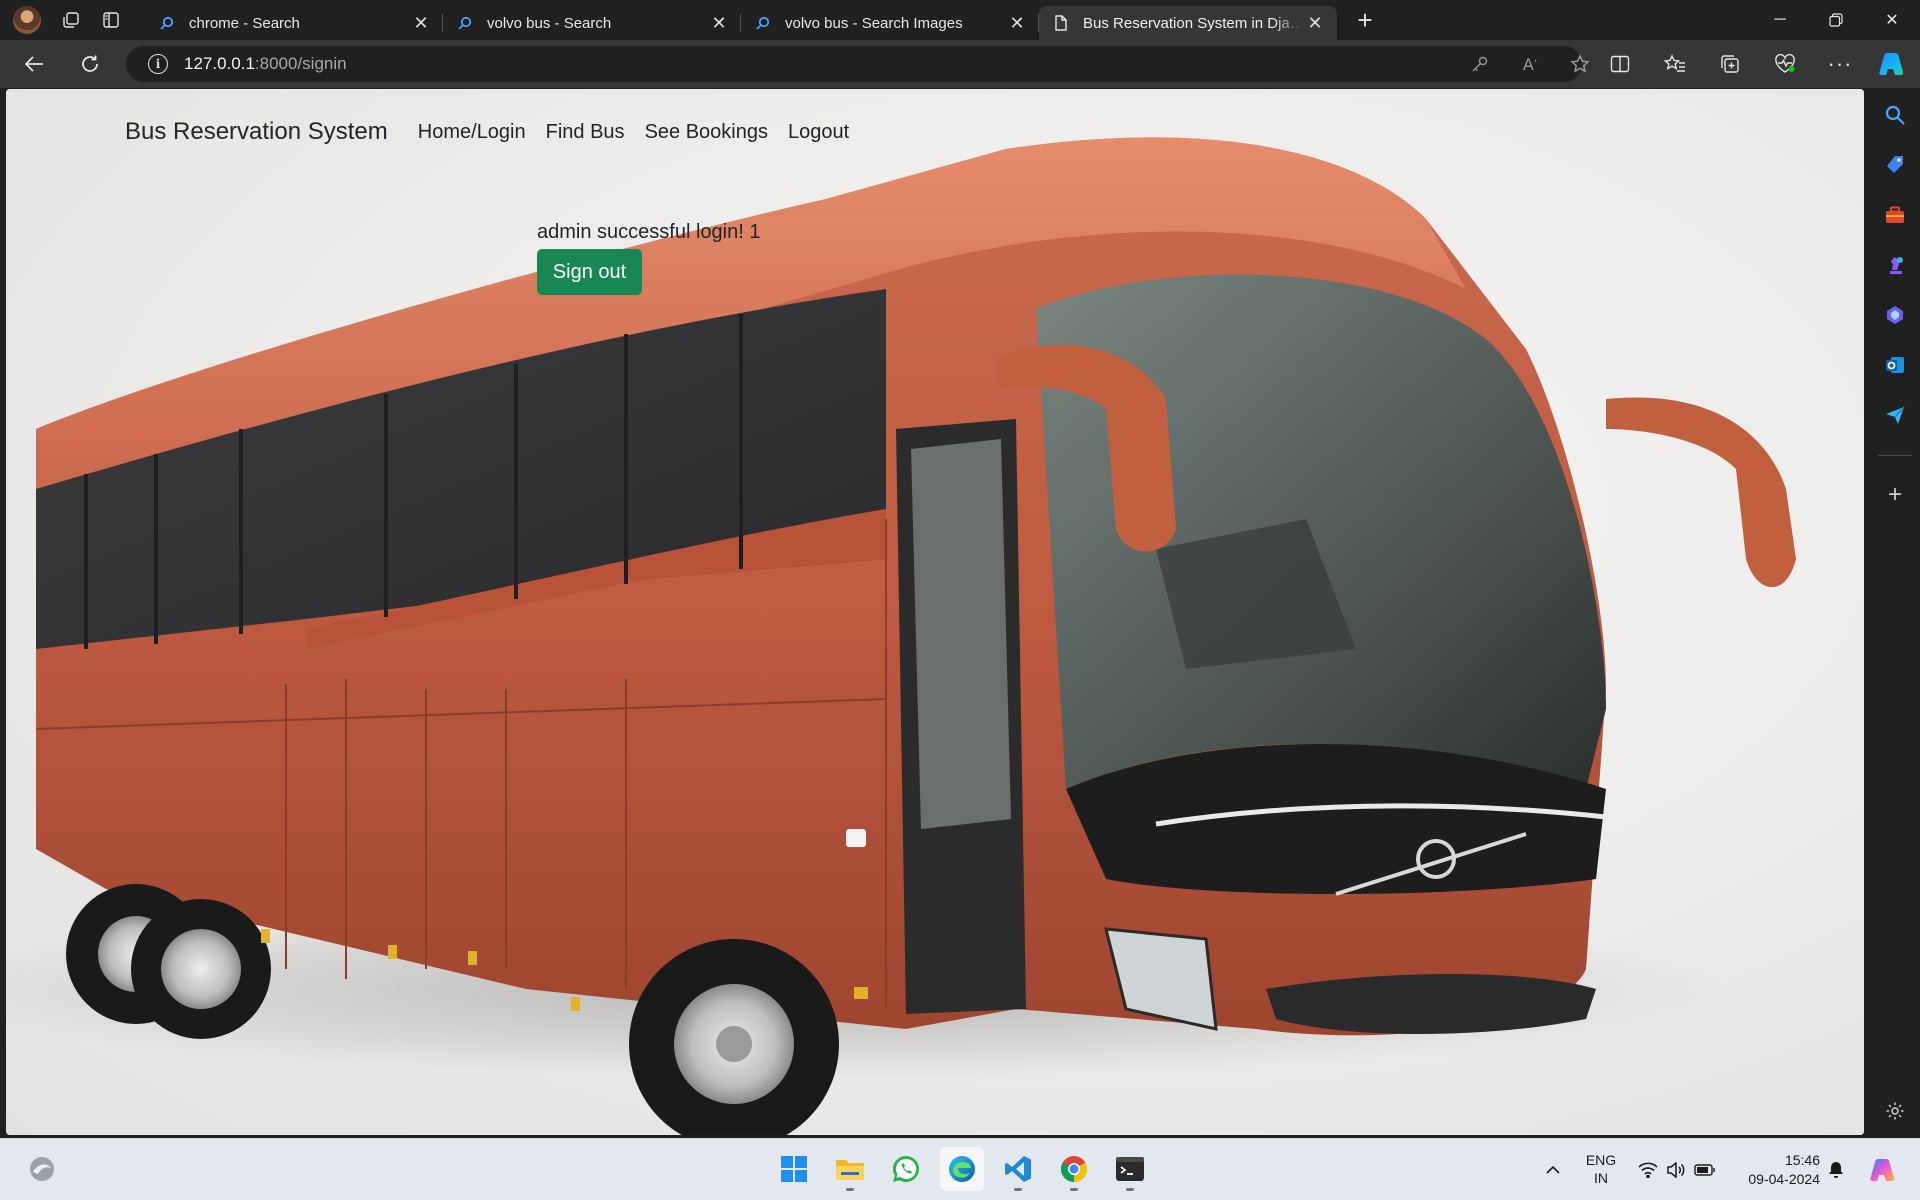 The image size is (1920, 1200). What do you see at coordinates (794, 1169) in the screenshot?
I see `windows-start-icon` at bounding box center [794, 1169].